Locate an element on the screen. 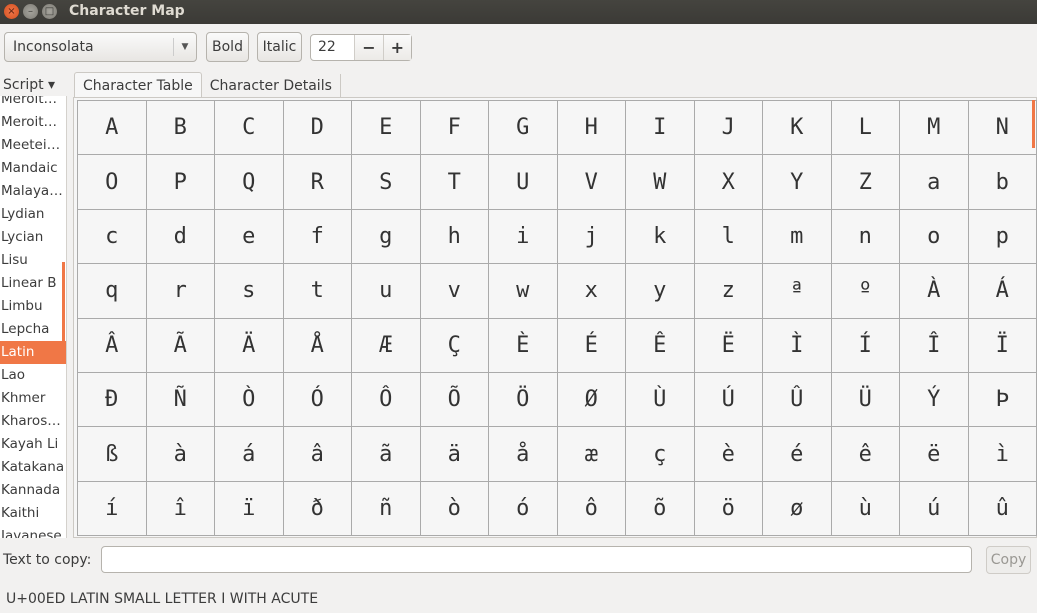 This screenshot has height=613, width=1037. character-cell: L is located at coordinates (865, 128).